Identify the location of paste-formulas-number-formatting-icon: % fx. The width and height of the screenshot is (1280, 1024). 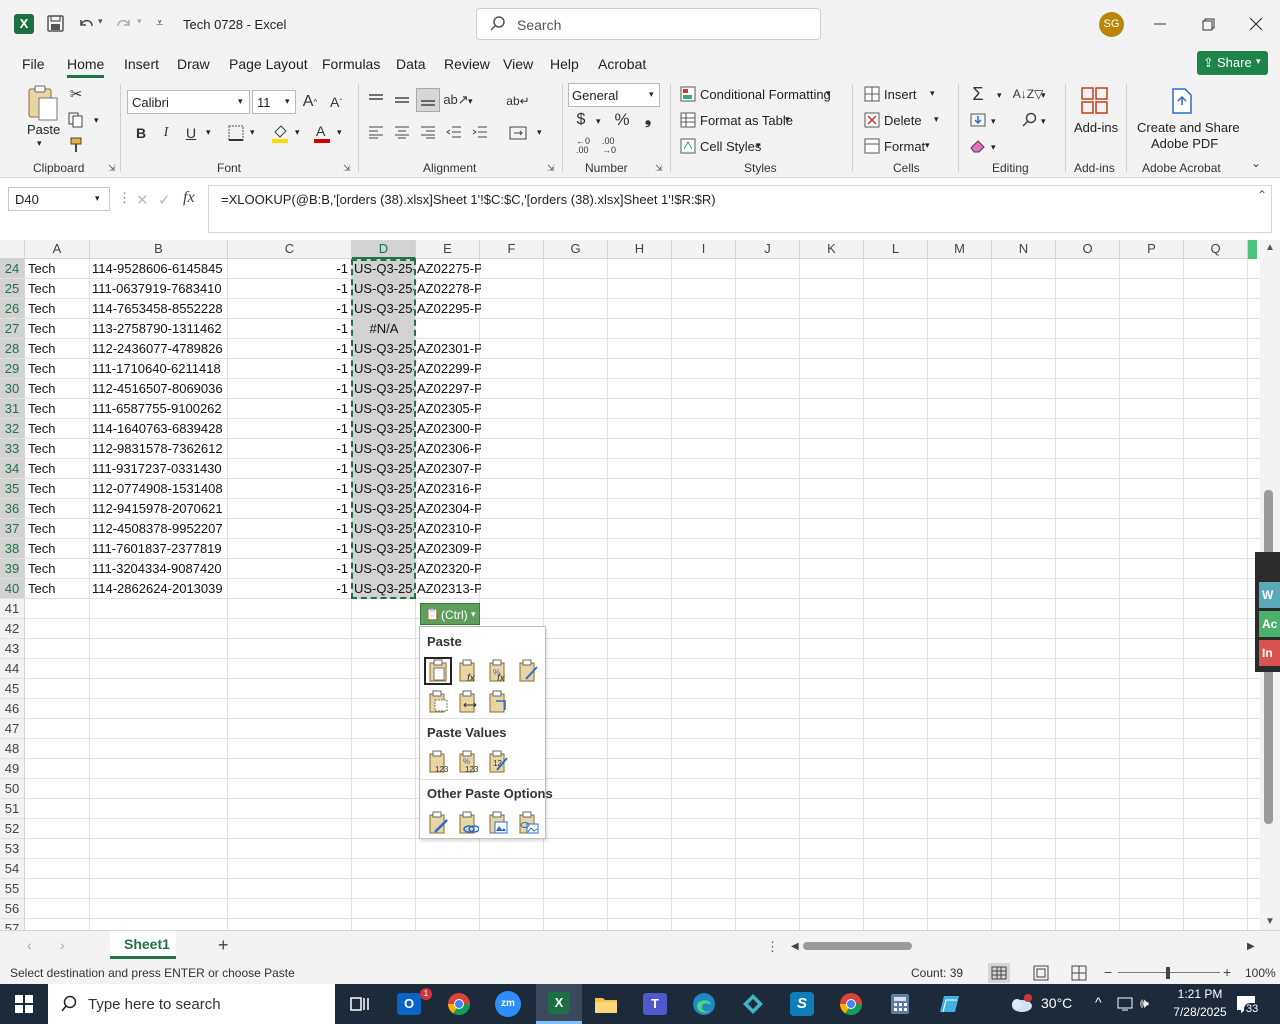
(498, 671).